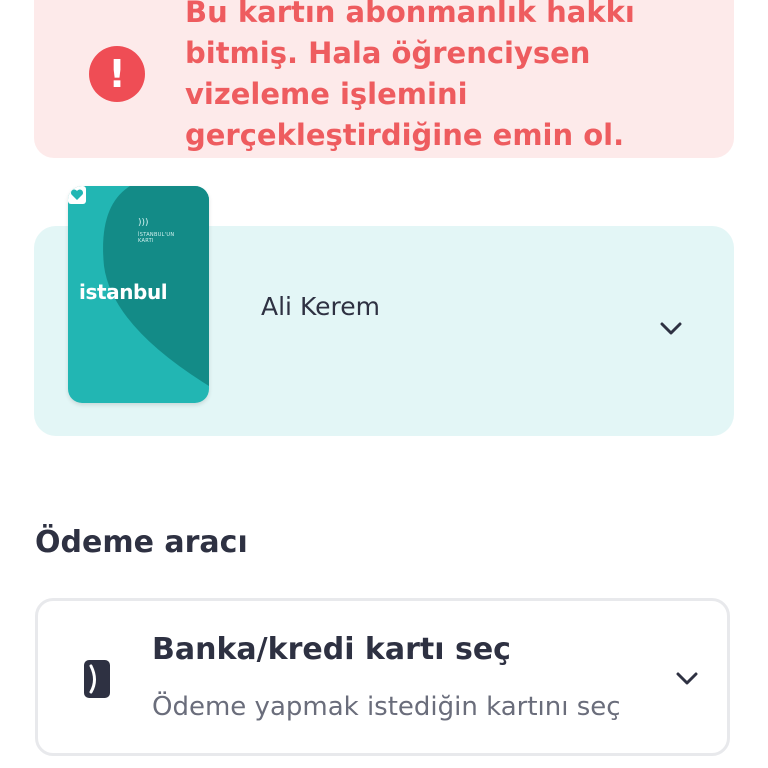  Describe the element at coordinates (97, 679) in the screenshot. I see `card-icon` at that location.